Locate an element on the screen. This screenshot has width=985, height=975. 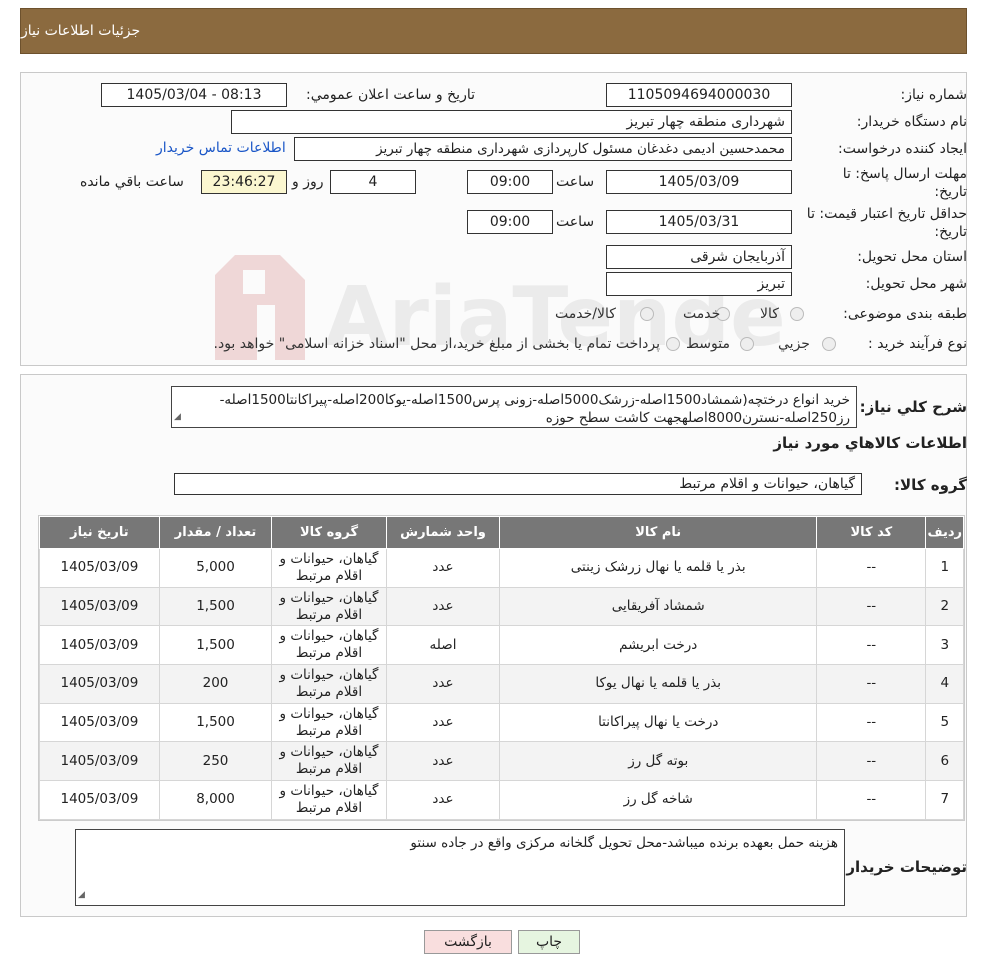
category-service-label: خدمت is located at coordinates (702, 314).